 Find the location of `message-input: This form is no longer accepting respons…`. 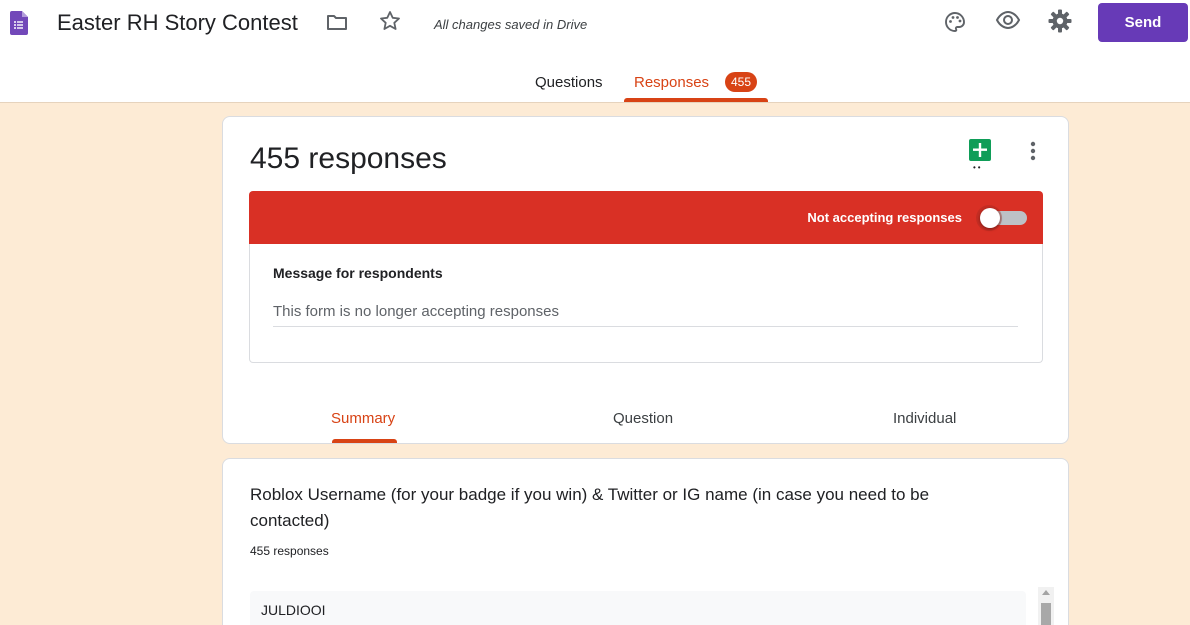

message-input: This form is no longer accepting respons… is located at coordinates (645, 312).